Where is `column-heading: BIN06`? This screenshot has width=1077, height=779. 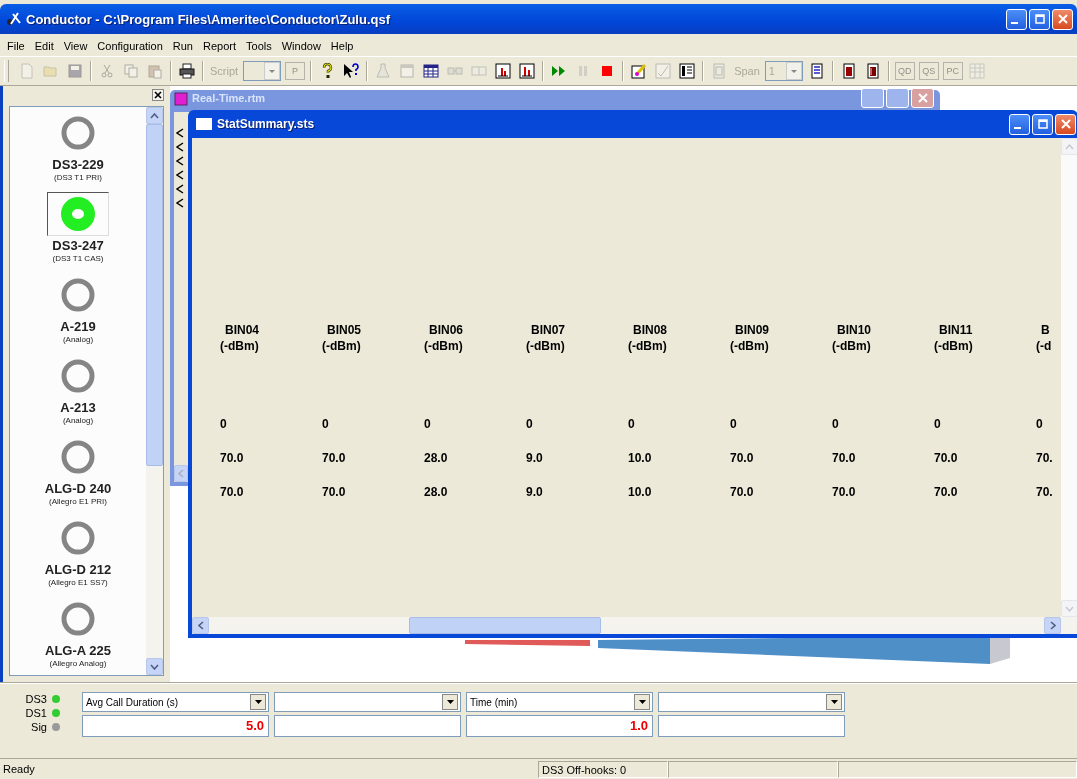
column-heading: BIN06 is located at coordinates (445, 330).